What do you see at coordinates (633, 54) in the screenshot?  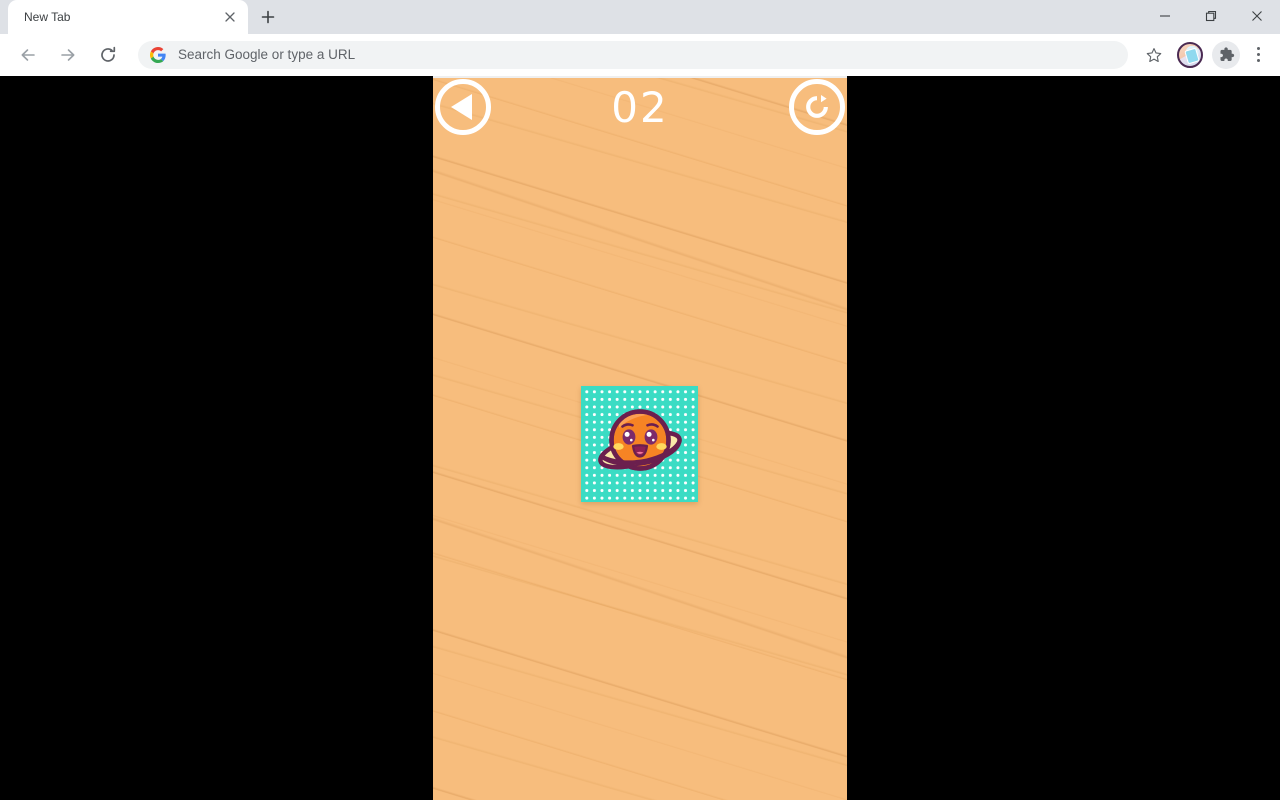 I see `address-bar: Search Google or type a URL` at bounding box center [633, 54].